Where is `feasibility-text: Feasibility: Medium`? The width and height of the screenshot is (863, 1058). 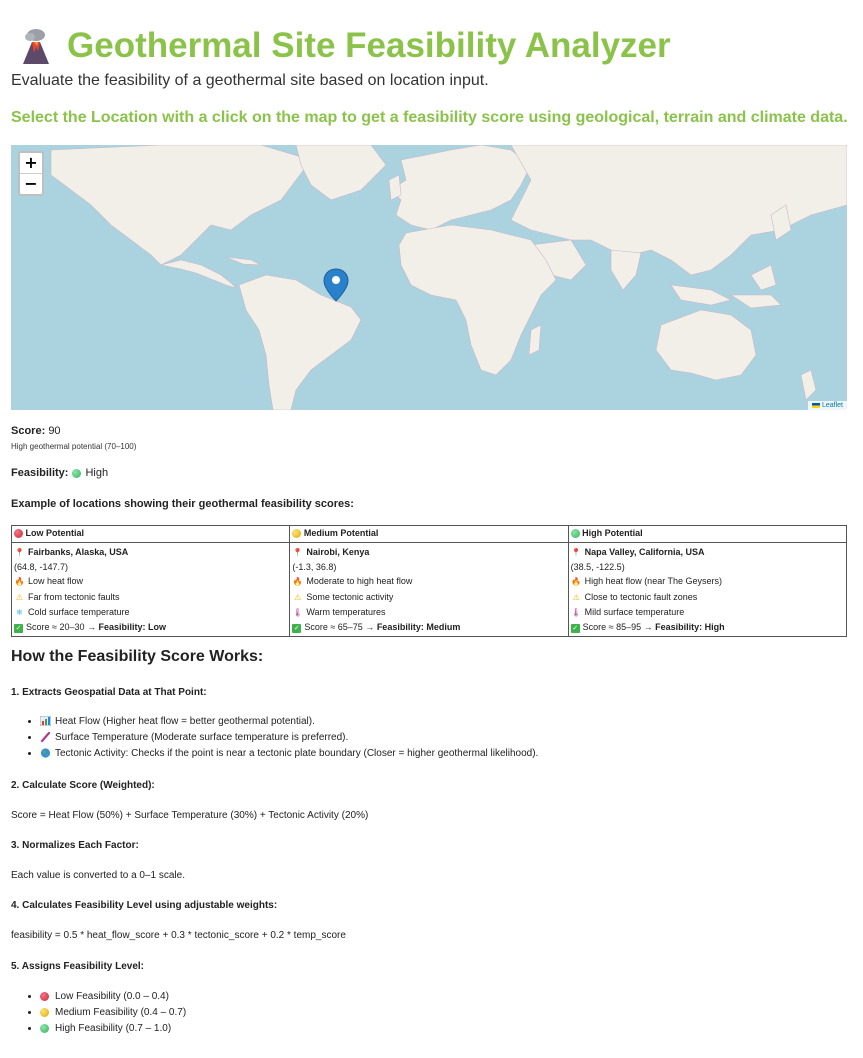
feasibility-text: Feasibility: Medium is located at coordinates (418, 627).